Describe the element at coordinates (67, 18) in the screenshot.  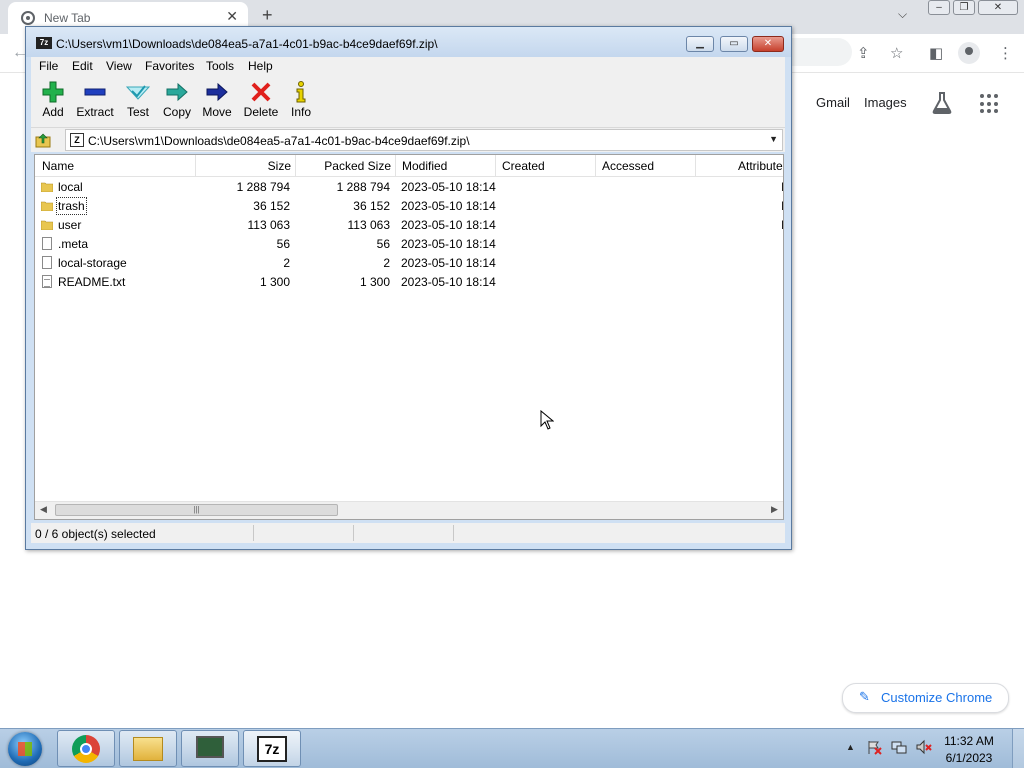
I see `chrome-tab-title: New Tab` at that location.